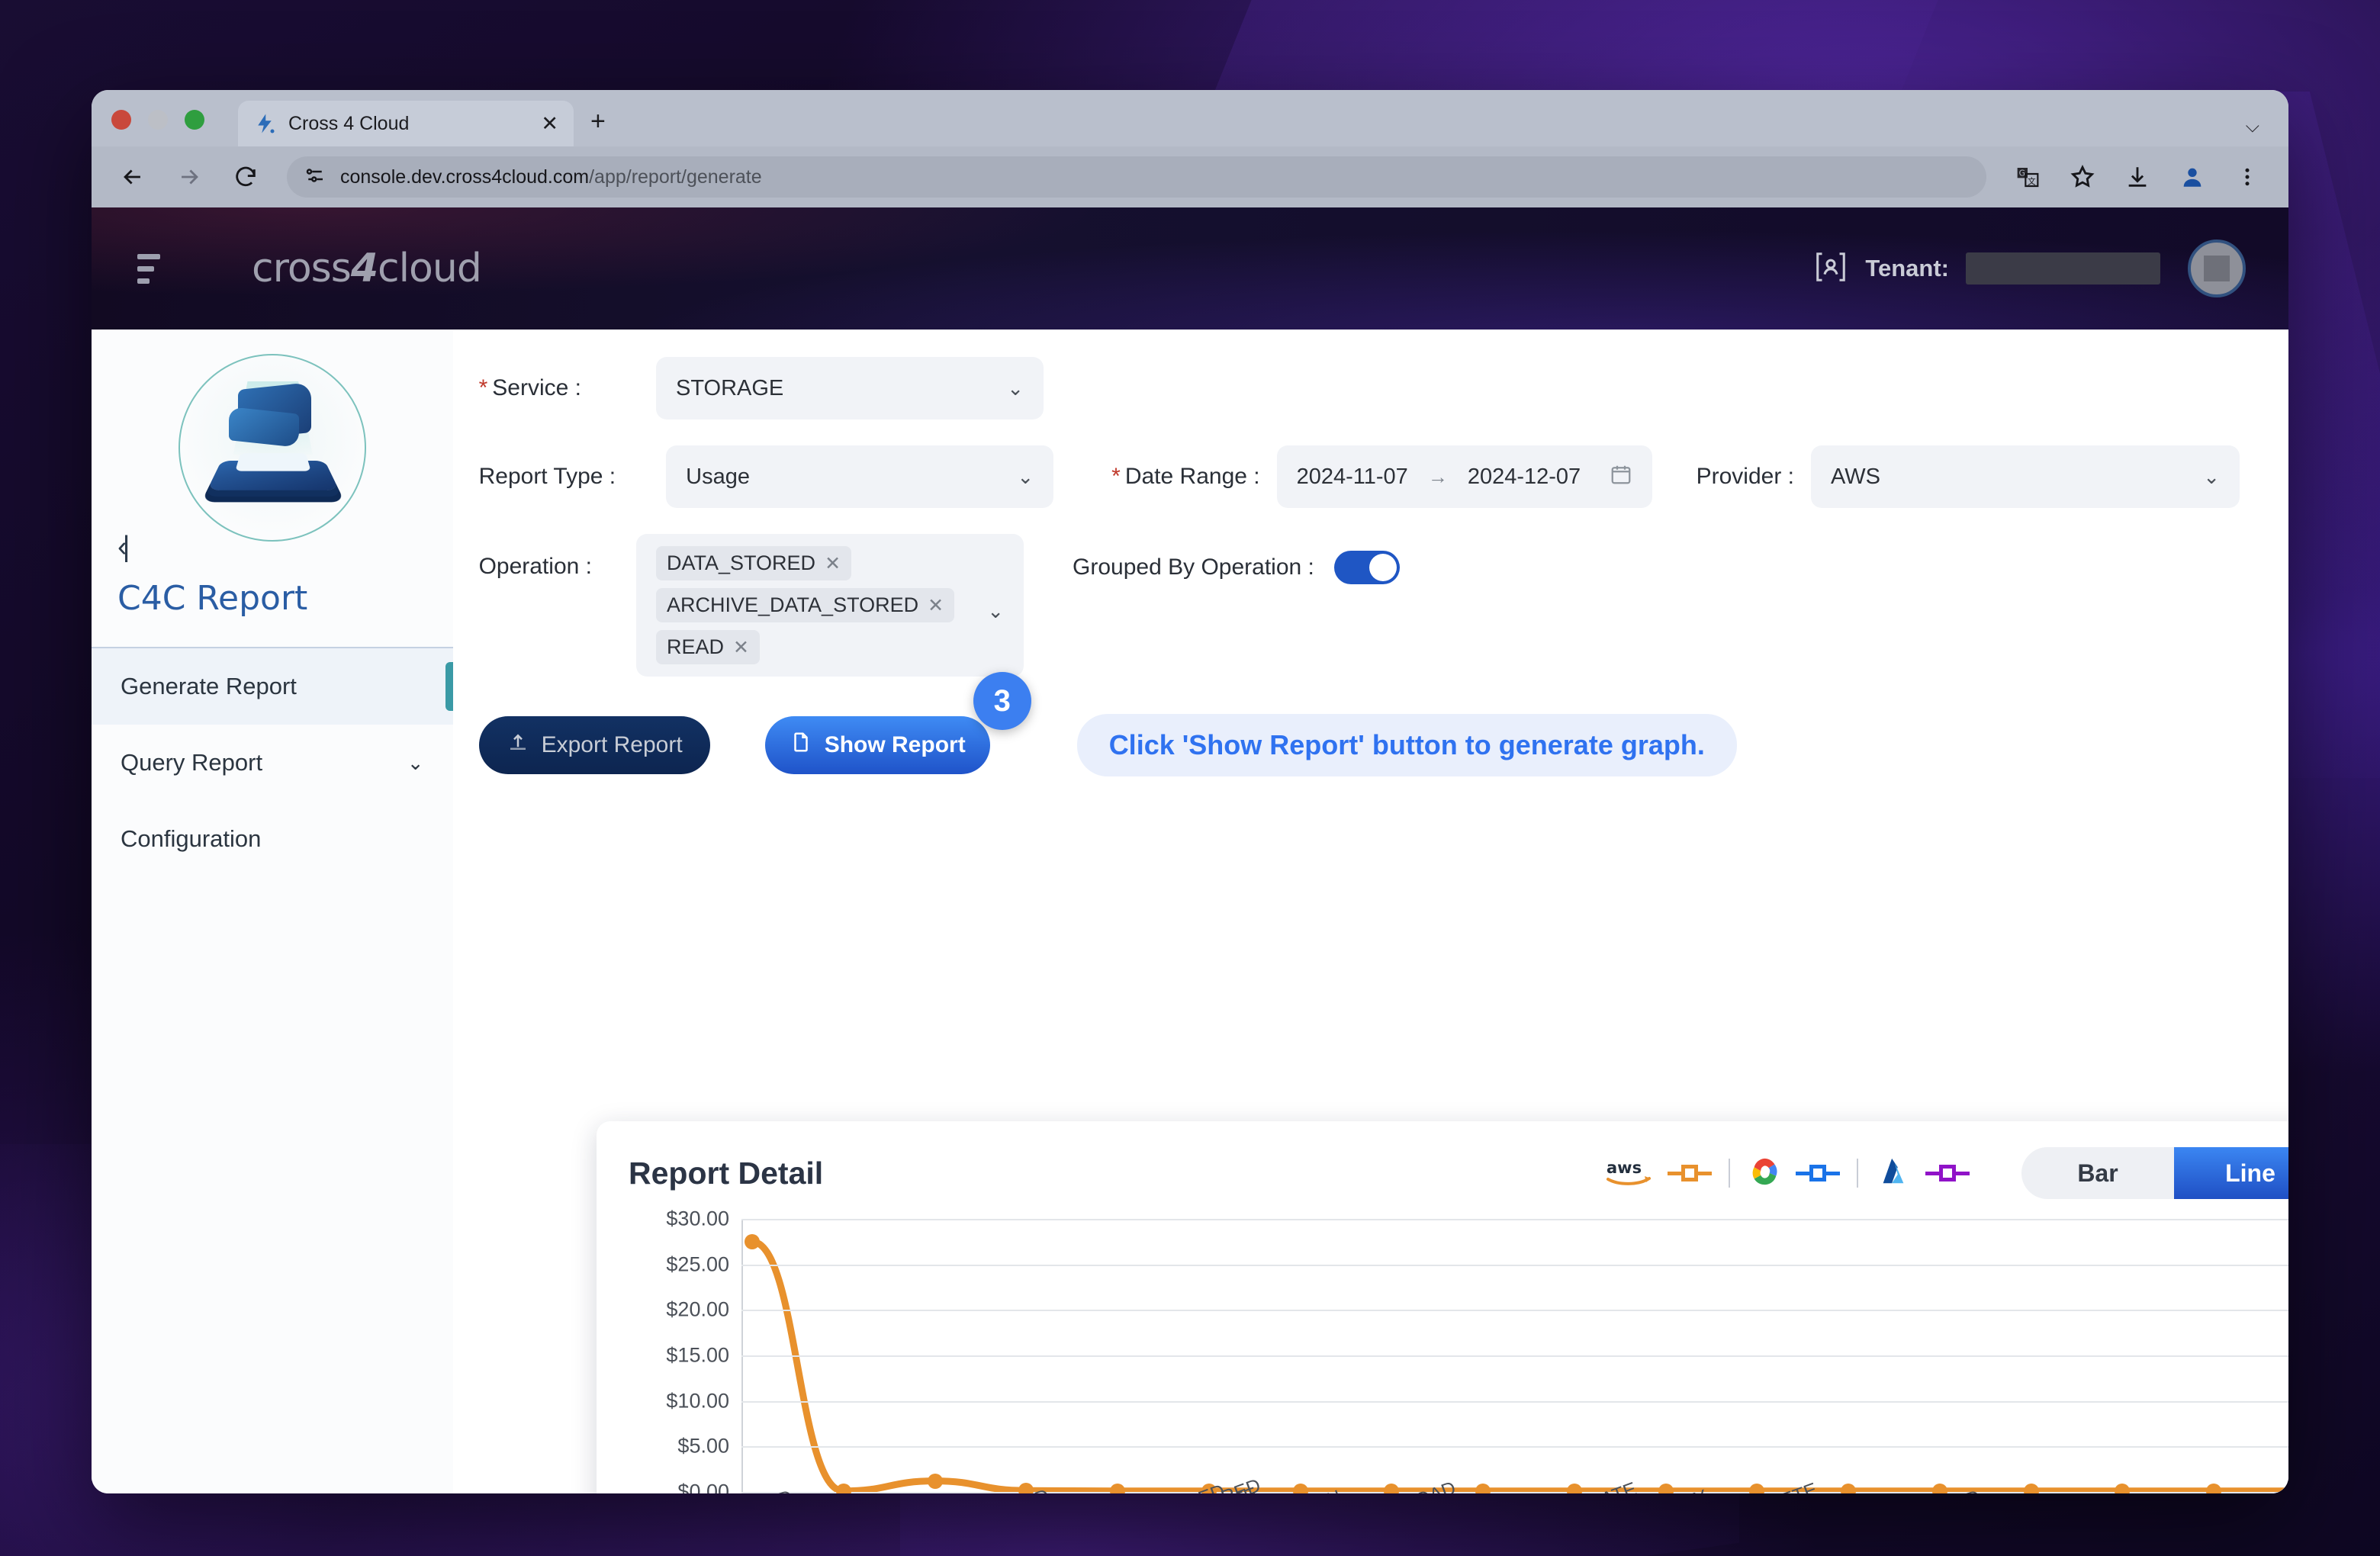 The width and height of the screenshot is (2380, 1556). I want to click on show-report-button: Show Report, so click(877, 745).